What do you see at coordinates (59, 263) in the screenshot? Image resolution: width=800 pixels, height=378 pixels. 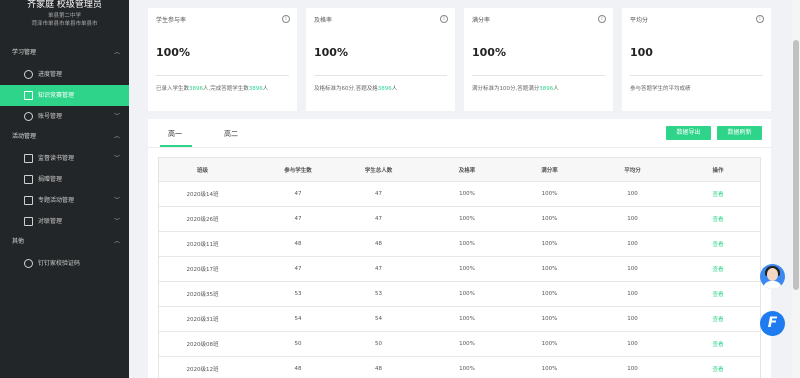 I see `sidebar-item-label: 钉钉家校验证码` at bounding box center [59, 263].